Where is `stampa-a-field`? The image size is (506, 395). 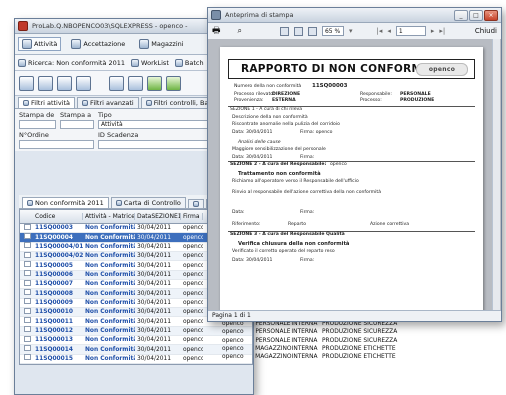 stampa-a-field is located at coordinates (77, 124).